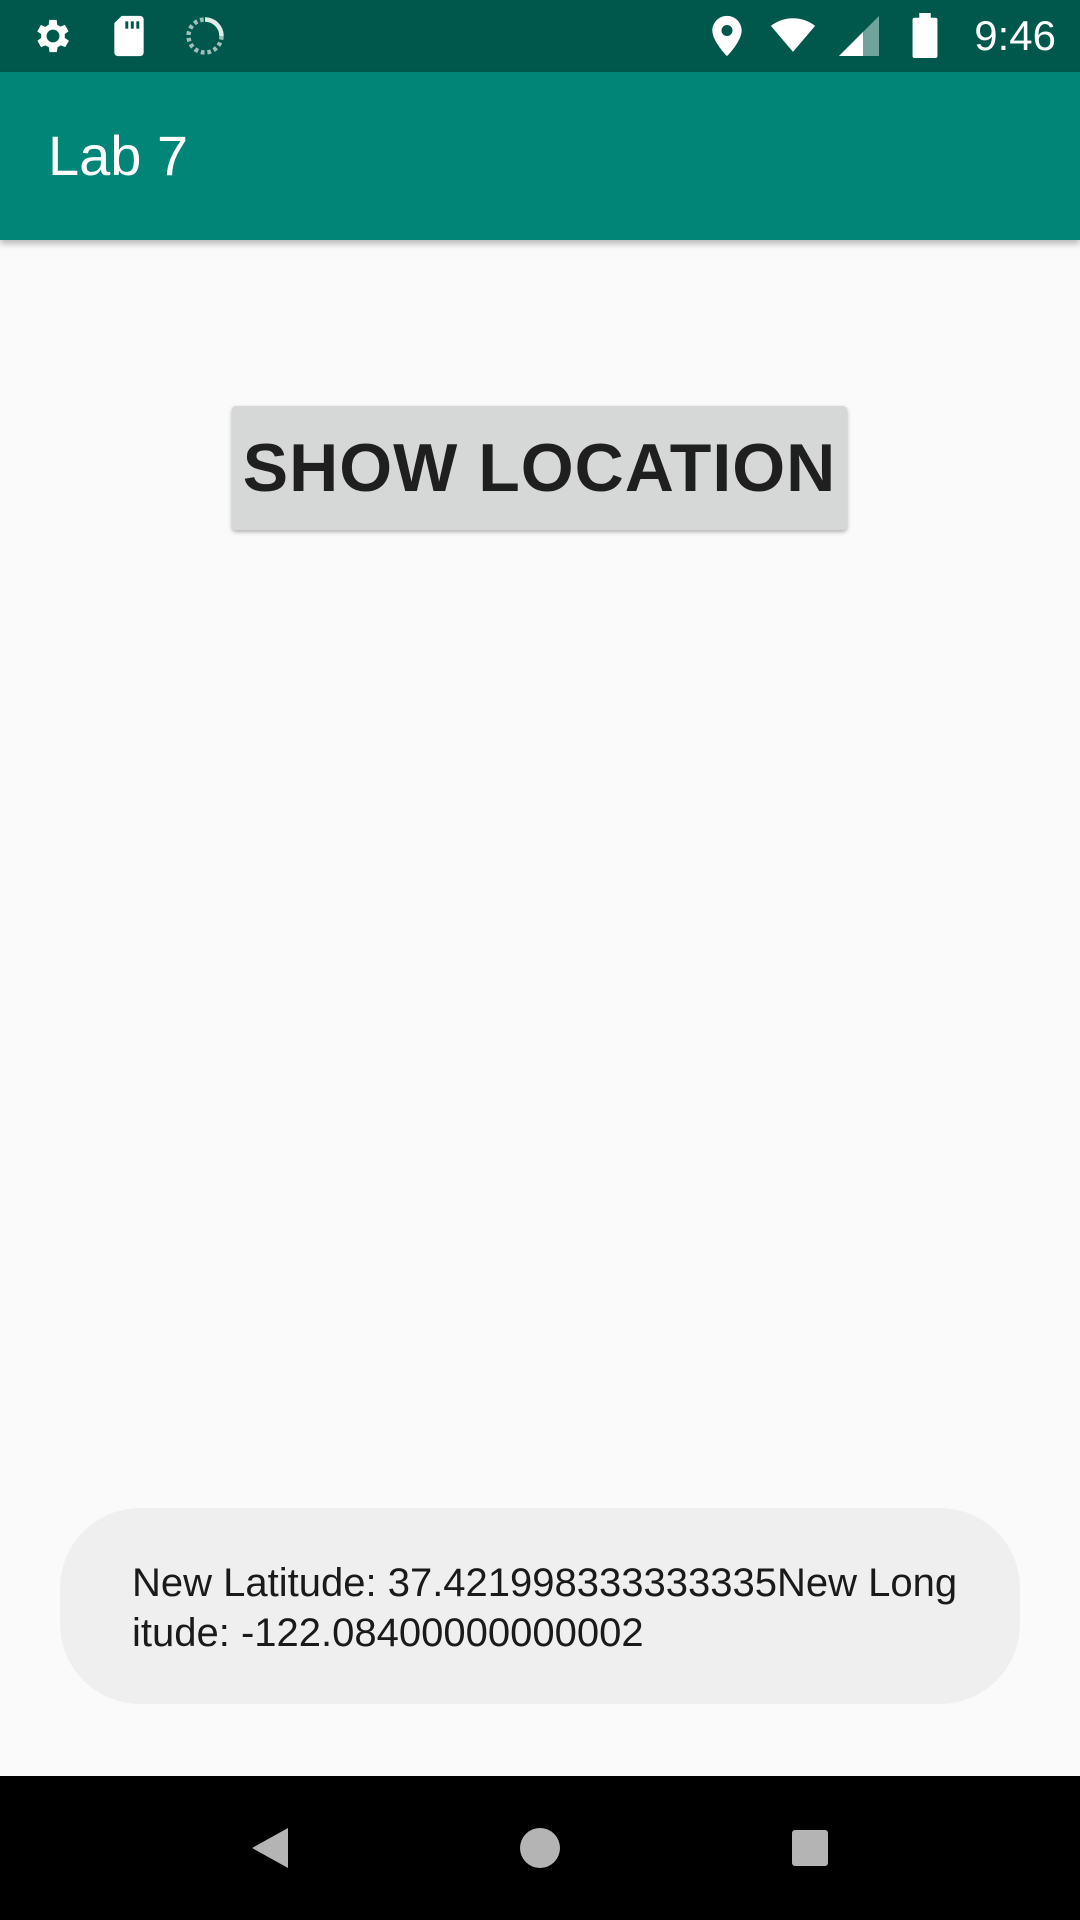 The height and width of the screenshot is (1920, 1080). I want to click on sd-card-icon, so click(129, 36).